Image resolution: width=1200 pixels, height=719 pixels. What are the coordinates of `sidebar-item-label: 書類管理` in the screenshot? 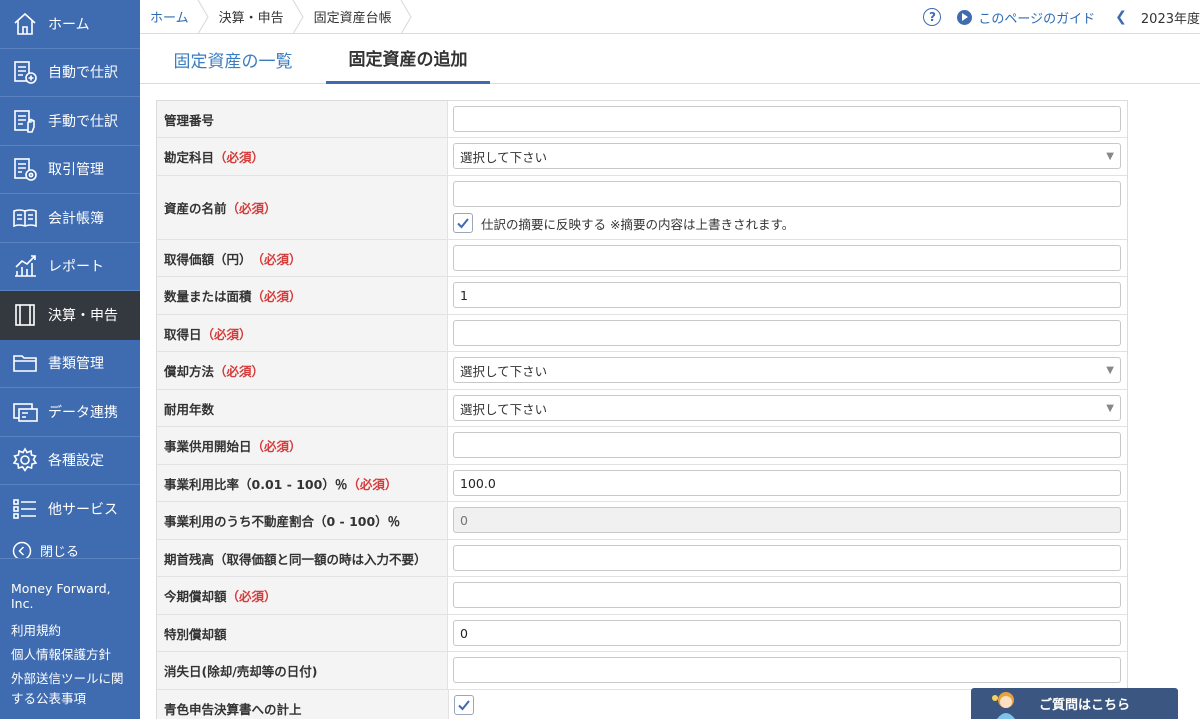 It's located at (76, 364).